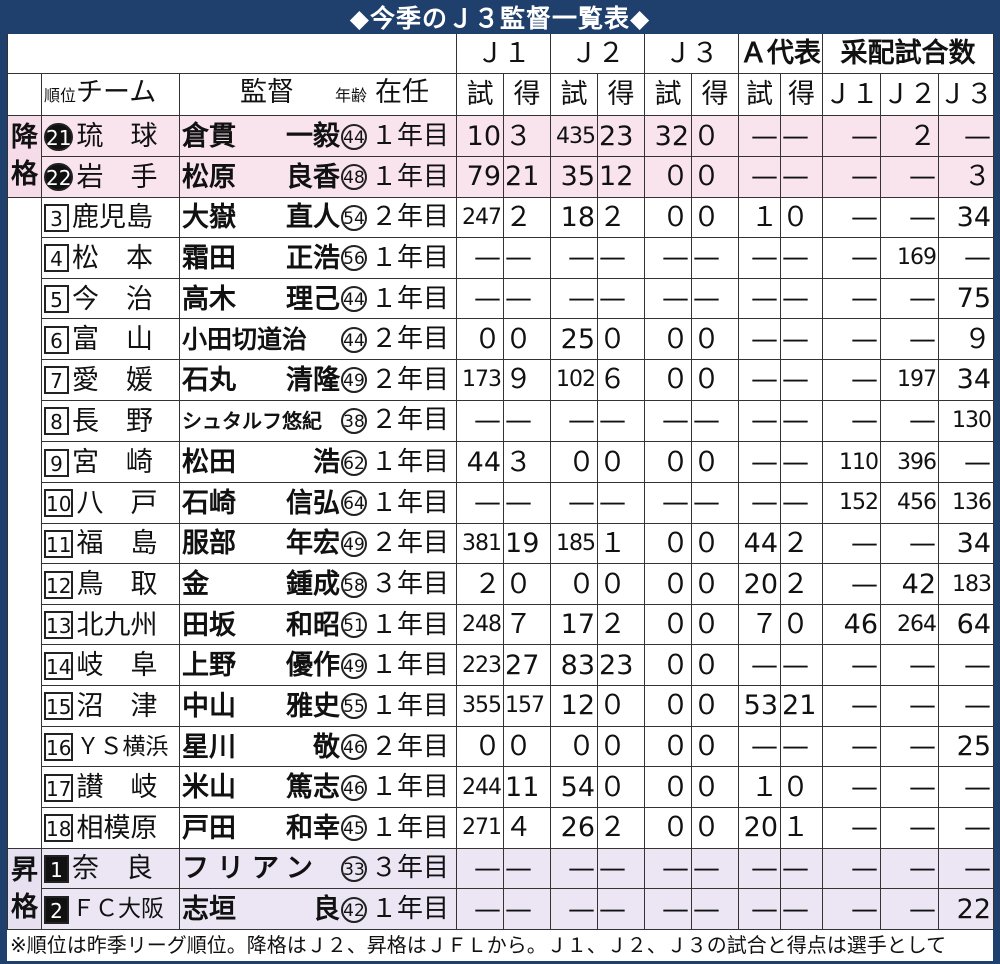 The height and width of the screenshot is (964, 1000). Describe the element at coordinates (232, 54) in the screenshot. I see `header-blank` at that location.